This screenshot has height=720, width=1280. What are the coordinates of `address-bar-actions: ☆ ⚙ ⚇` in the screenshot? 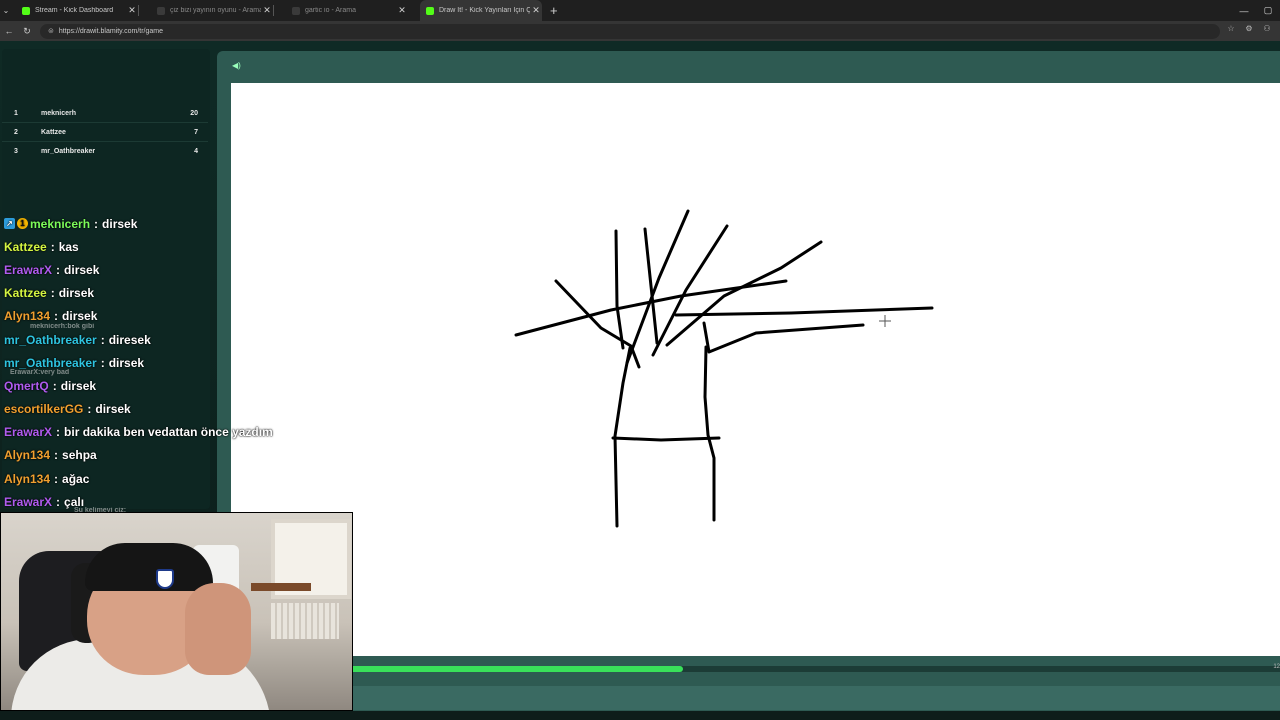 It's located at (1249, 28).